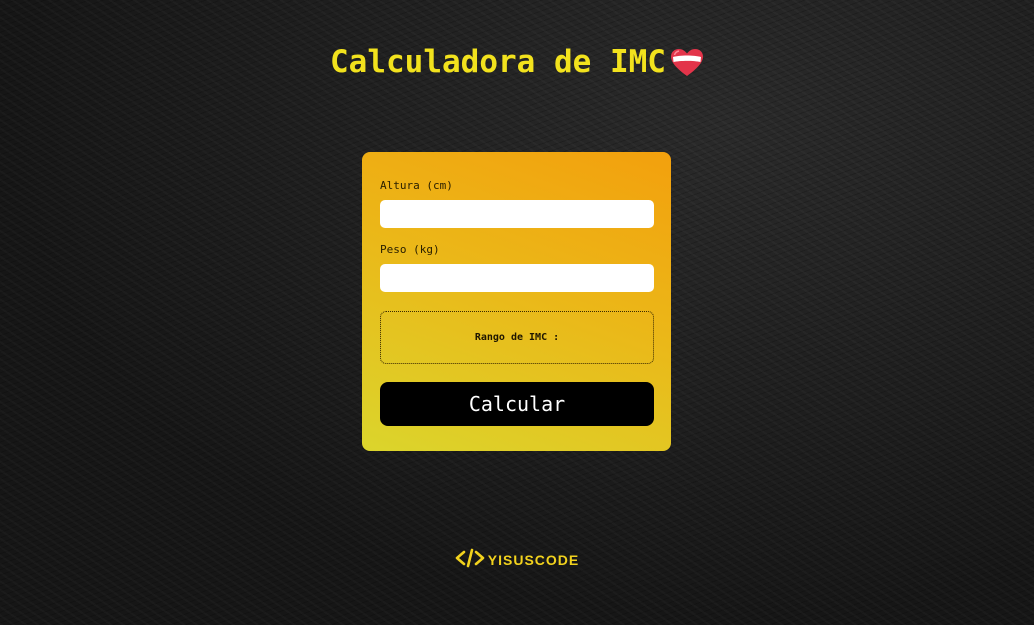 The height and width of the screenshot is (625, 1034). Describe the element at coordinates (470, 560) in the screenshot. I see `code-icon` at that location.